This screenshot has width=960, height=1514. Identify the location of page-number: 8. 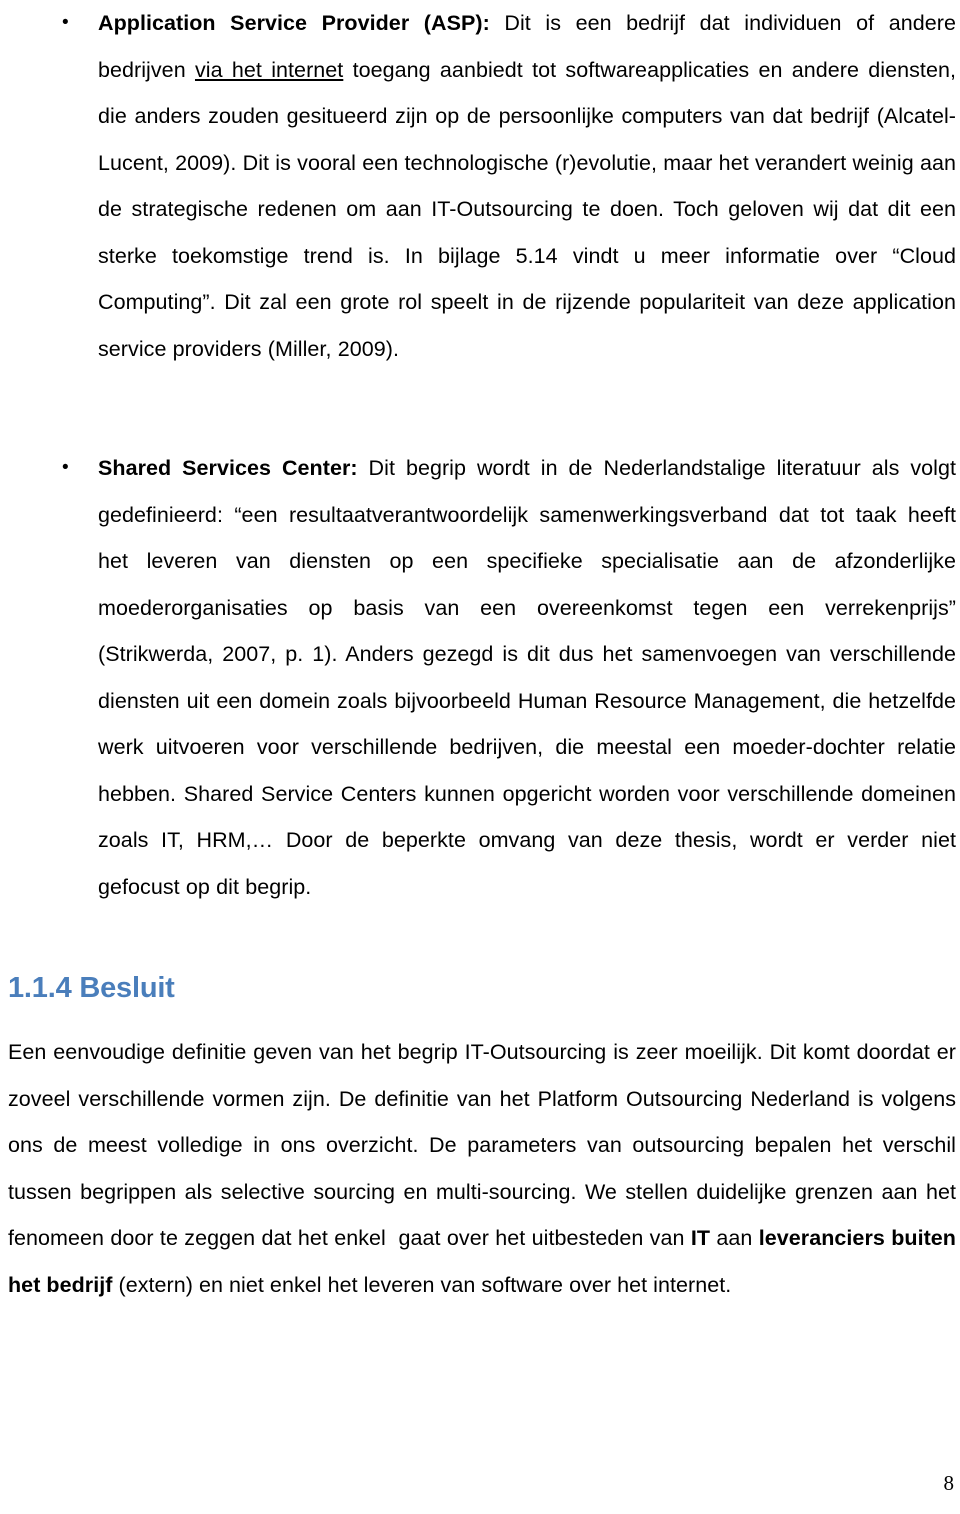
(949, 1483).